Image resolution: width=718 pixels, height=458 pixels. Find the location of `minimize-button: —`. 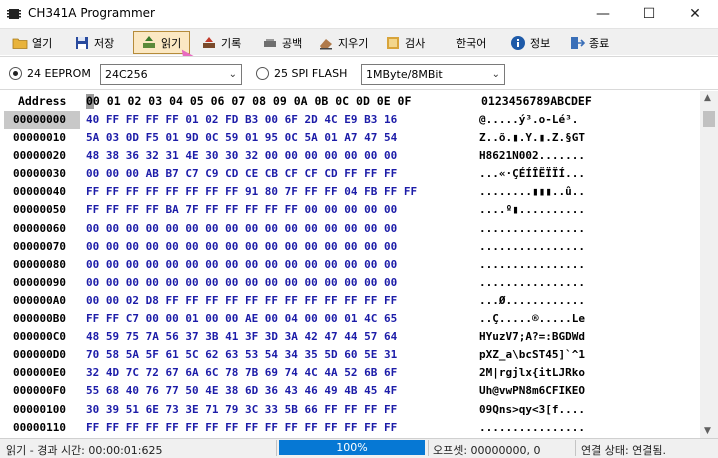

minimize-button: — is located at coordinates (603, 14).